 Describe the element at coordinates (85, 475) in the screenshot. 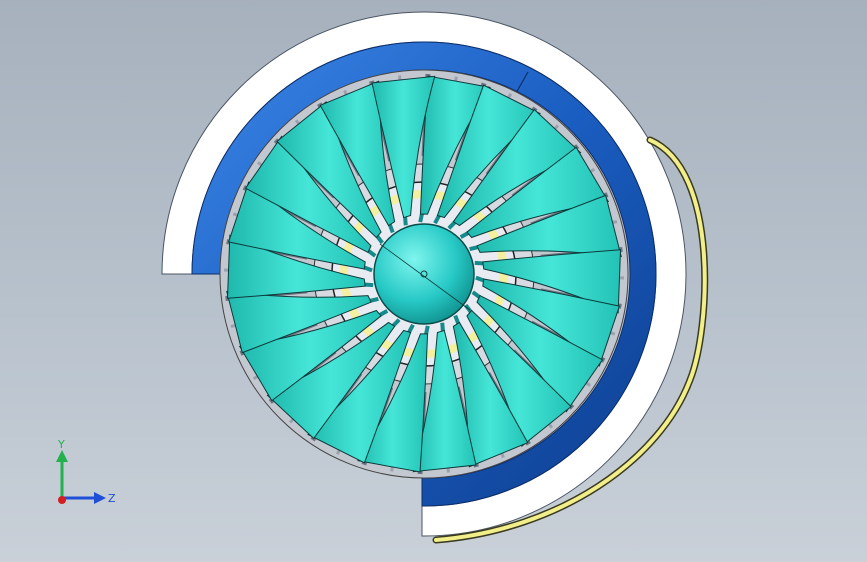

I see `orientation-triad: Y Z` at that location.